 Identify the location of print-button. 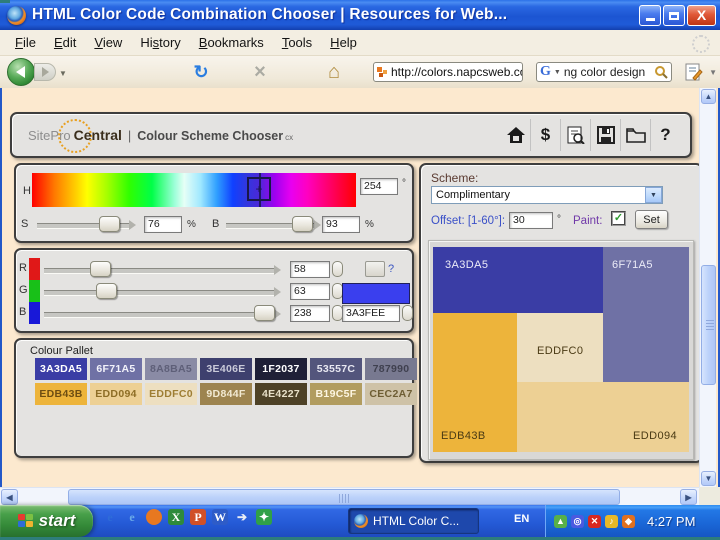
(515, 135).